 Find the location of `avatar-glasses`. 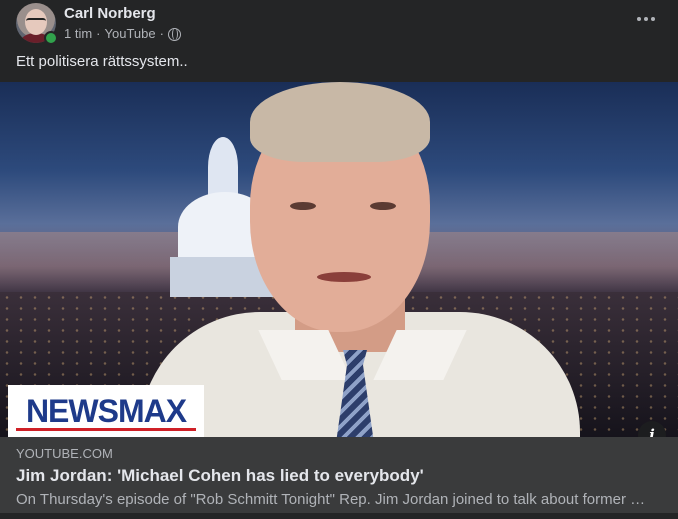

avatar-glasses is located at coordinates (36, 21).